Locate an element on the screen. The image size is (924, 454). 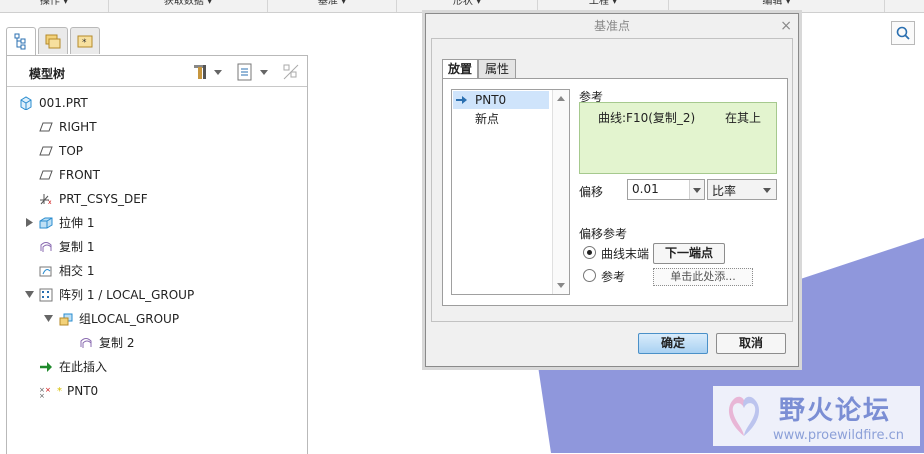
ribbon-group-datum: 基准 ▾ is located at coordinates (332, 6).